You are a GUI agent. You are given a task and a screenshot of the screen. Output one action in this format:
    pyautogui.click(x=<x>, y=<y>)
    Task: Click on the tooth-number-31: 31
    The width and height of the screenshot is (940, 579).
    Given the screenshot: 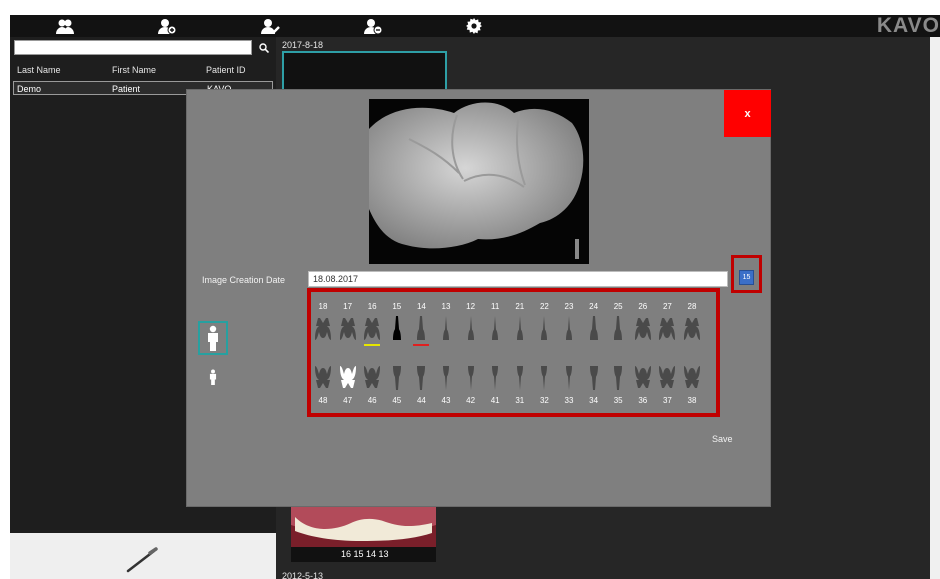 What is the action you would take?
    pyautogui.click(x=520, y=400)
    